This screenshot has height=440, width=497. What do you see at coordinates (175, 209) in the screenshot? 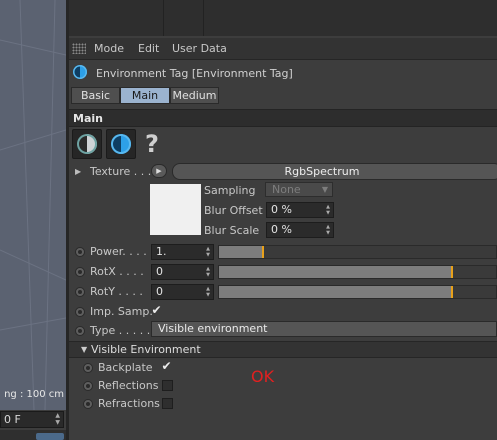
I see `texture-preview` at bounding box center [175, 209].